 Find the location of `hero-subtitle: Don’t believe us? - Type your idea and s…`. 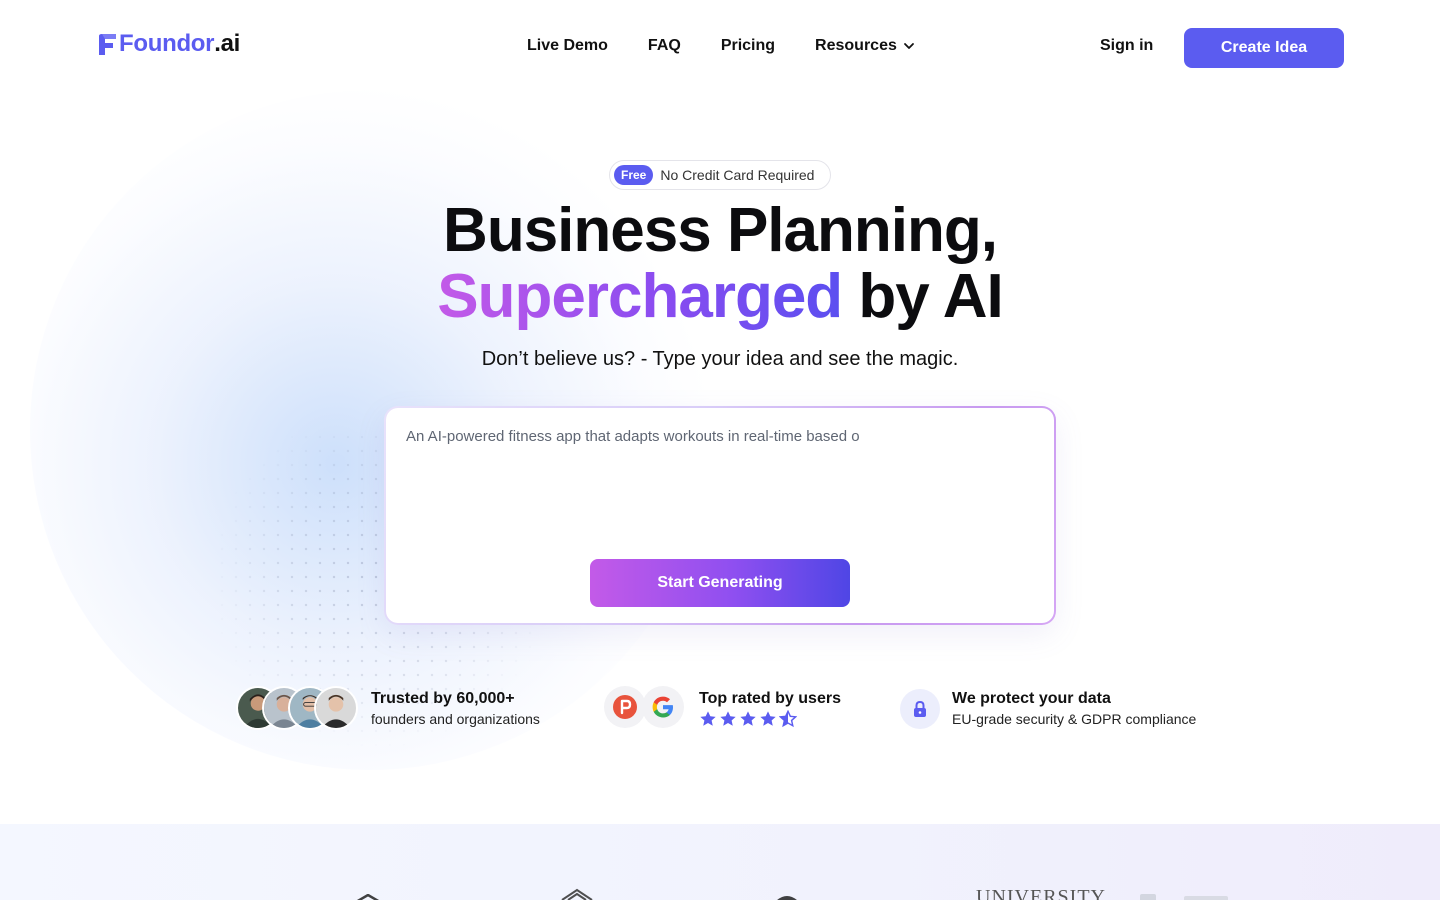

hero-subtitle: Don’t believe us? - Type your idea and s… is located at coordinates (720, 359).